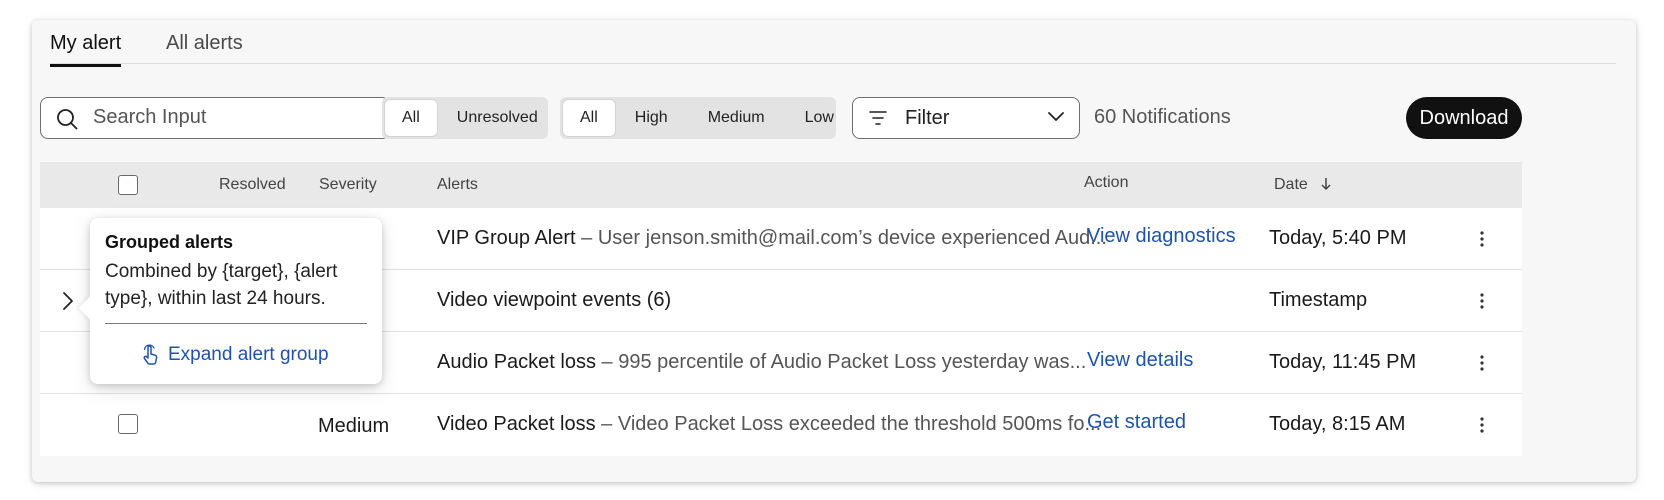 The height and width of the screenshot is (500, 1664). I want to click on alert-date: Today, 8:15 AM, so click(1337, 424).